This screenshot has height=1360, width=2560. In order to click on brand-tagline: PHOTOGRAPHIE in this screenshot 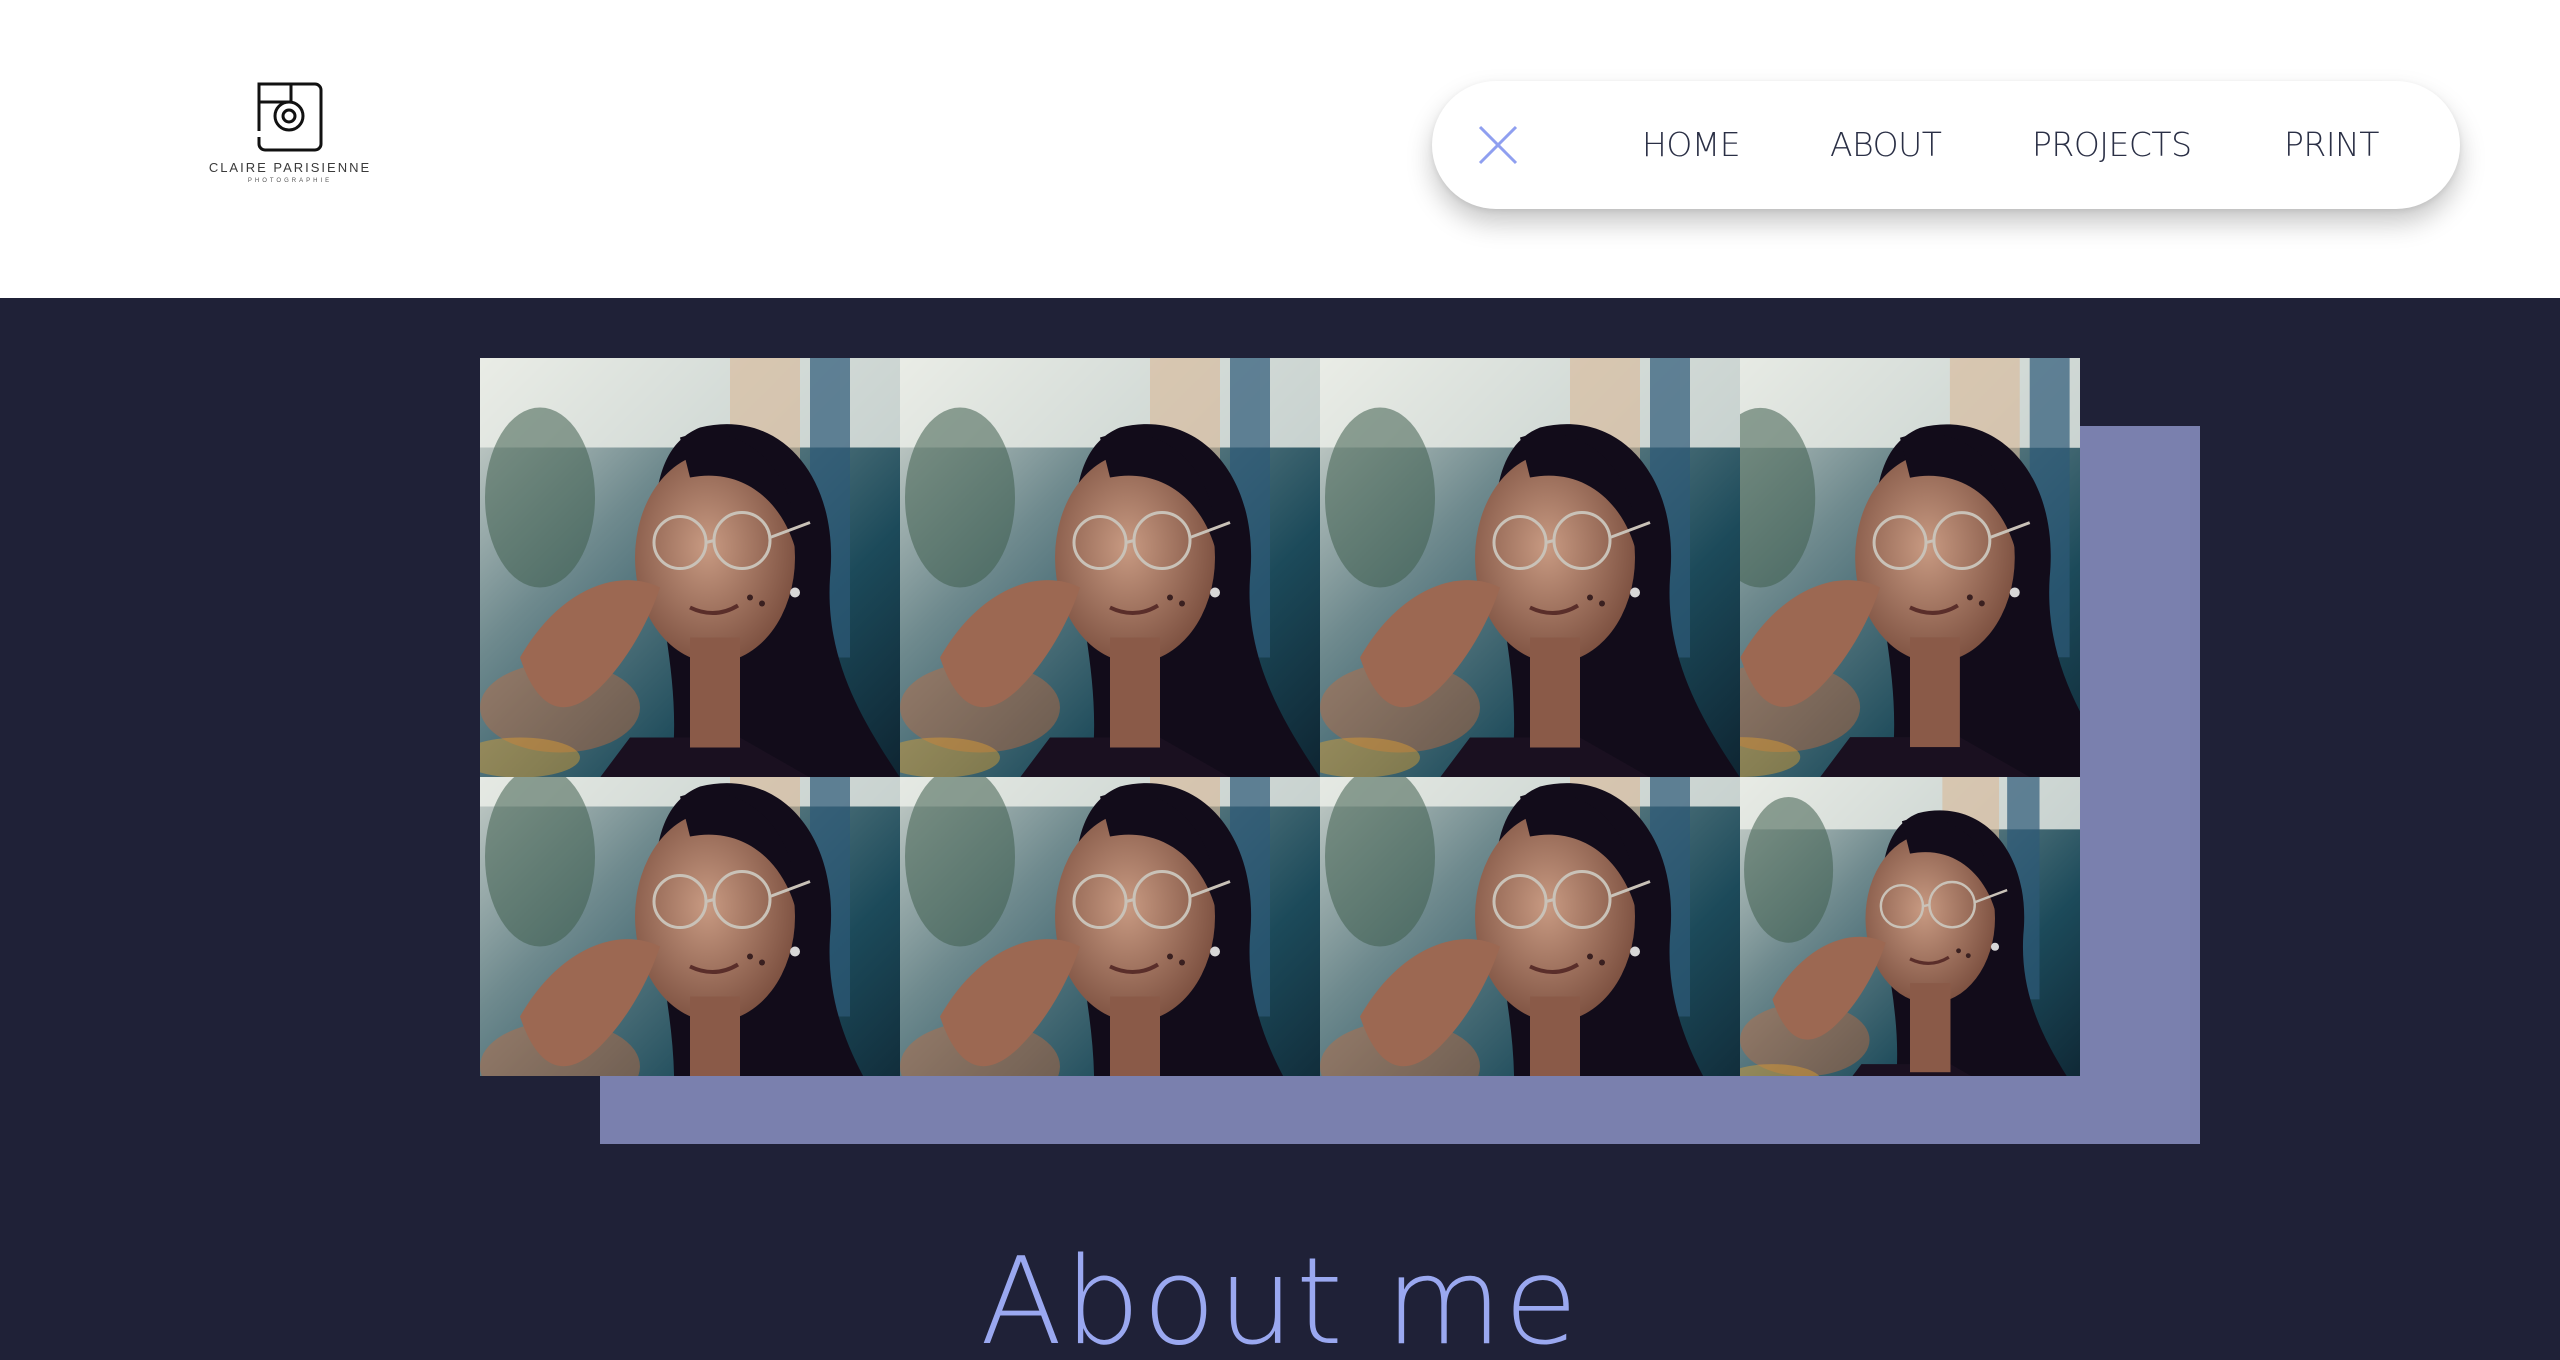, I will do `click(290, 181)`.